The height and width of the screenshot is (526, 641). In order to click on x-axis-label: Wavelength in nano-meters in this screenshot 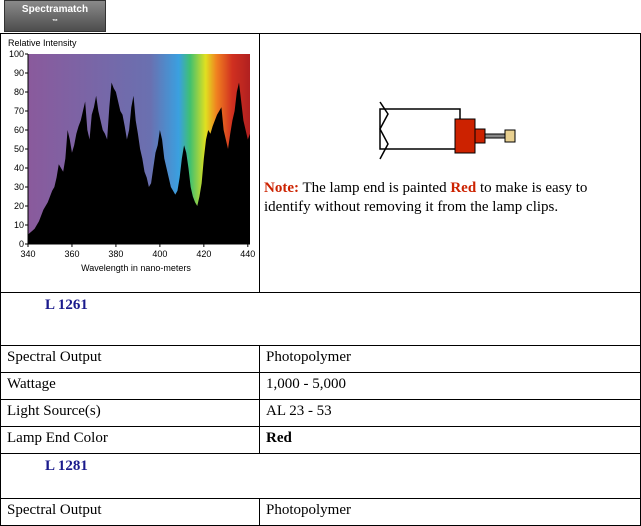, I will do `click(136, 268)`.